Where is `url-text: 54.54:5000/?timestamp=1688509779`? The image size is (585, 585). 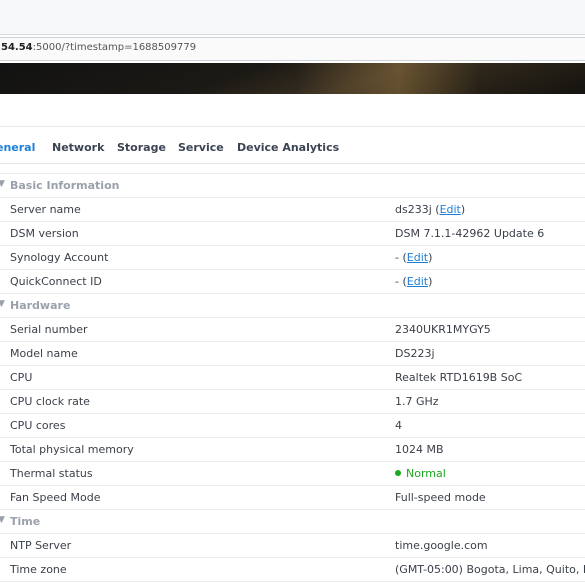 url-text: 54.54:5000/?timestamp=1688509779 is located at coordinates (98, 47).